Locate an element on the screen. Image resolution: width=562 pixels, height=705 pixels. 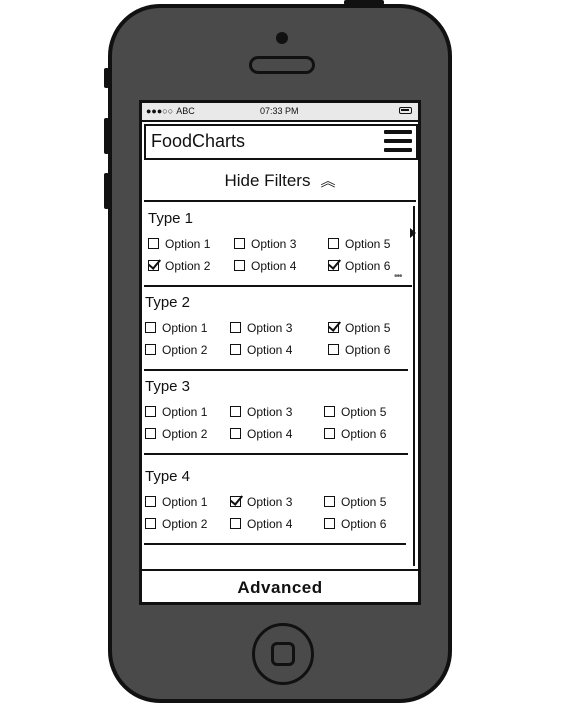
home-button is located at coordinates (283, 654).